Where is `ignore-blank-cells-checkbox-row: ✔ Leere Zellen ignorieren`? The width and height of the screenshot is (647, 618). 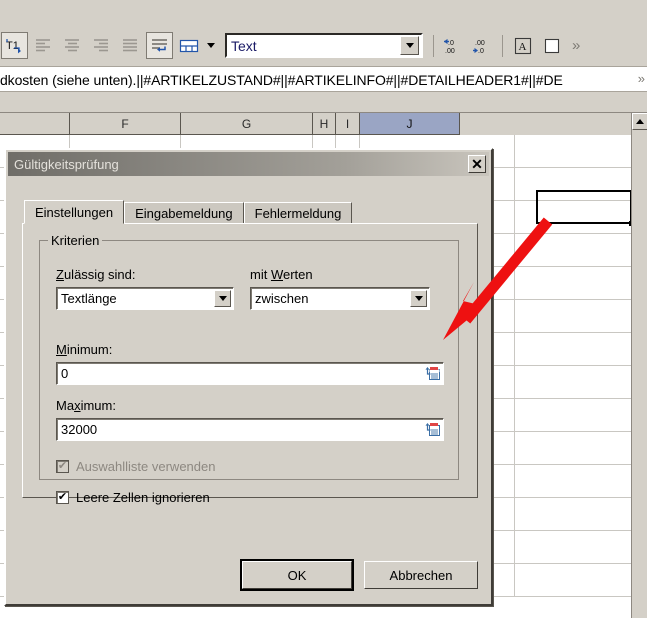 ignore-blank-cells-checkbox-row: ✔ Leere Zellen ignorieren is located at coordinates (133, 497).